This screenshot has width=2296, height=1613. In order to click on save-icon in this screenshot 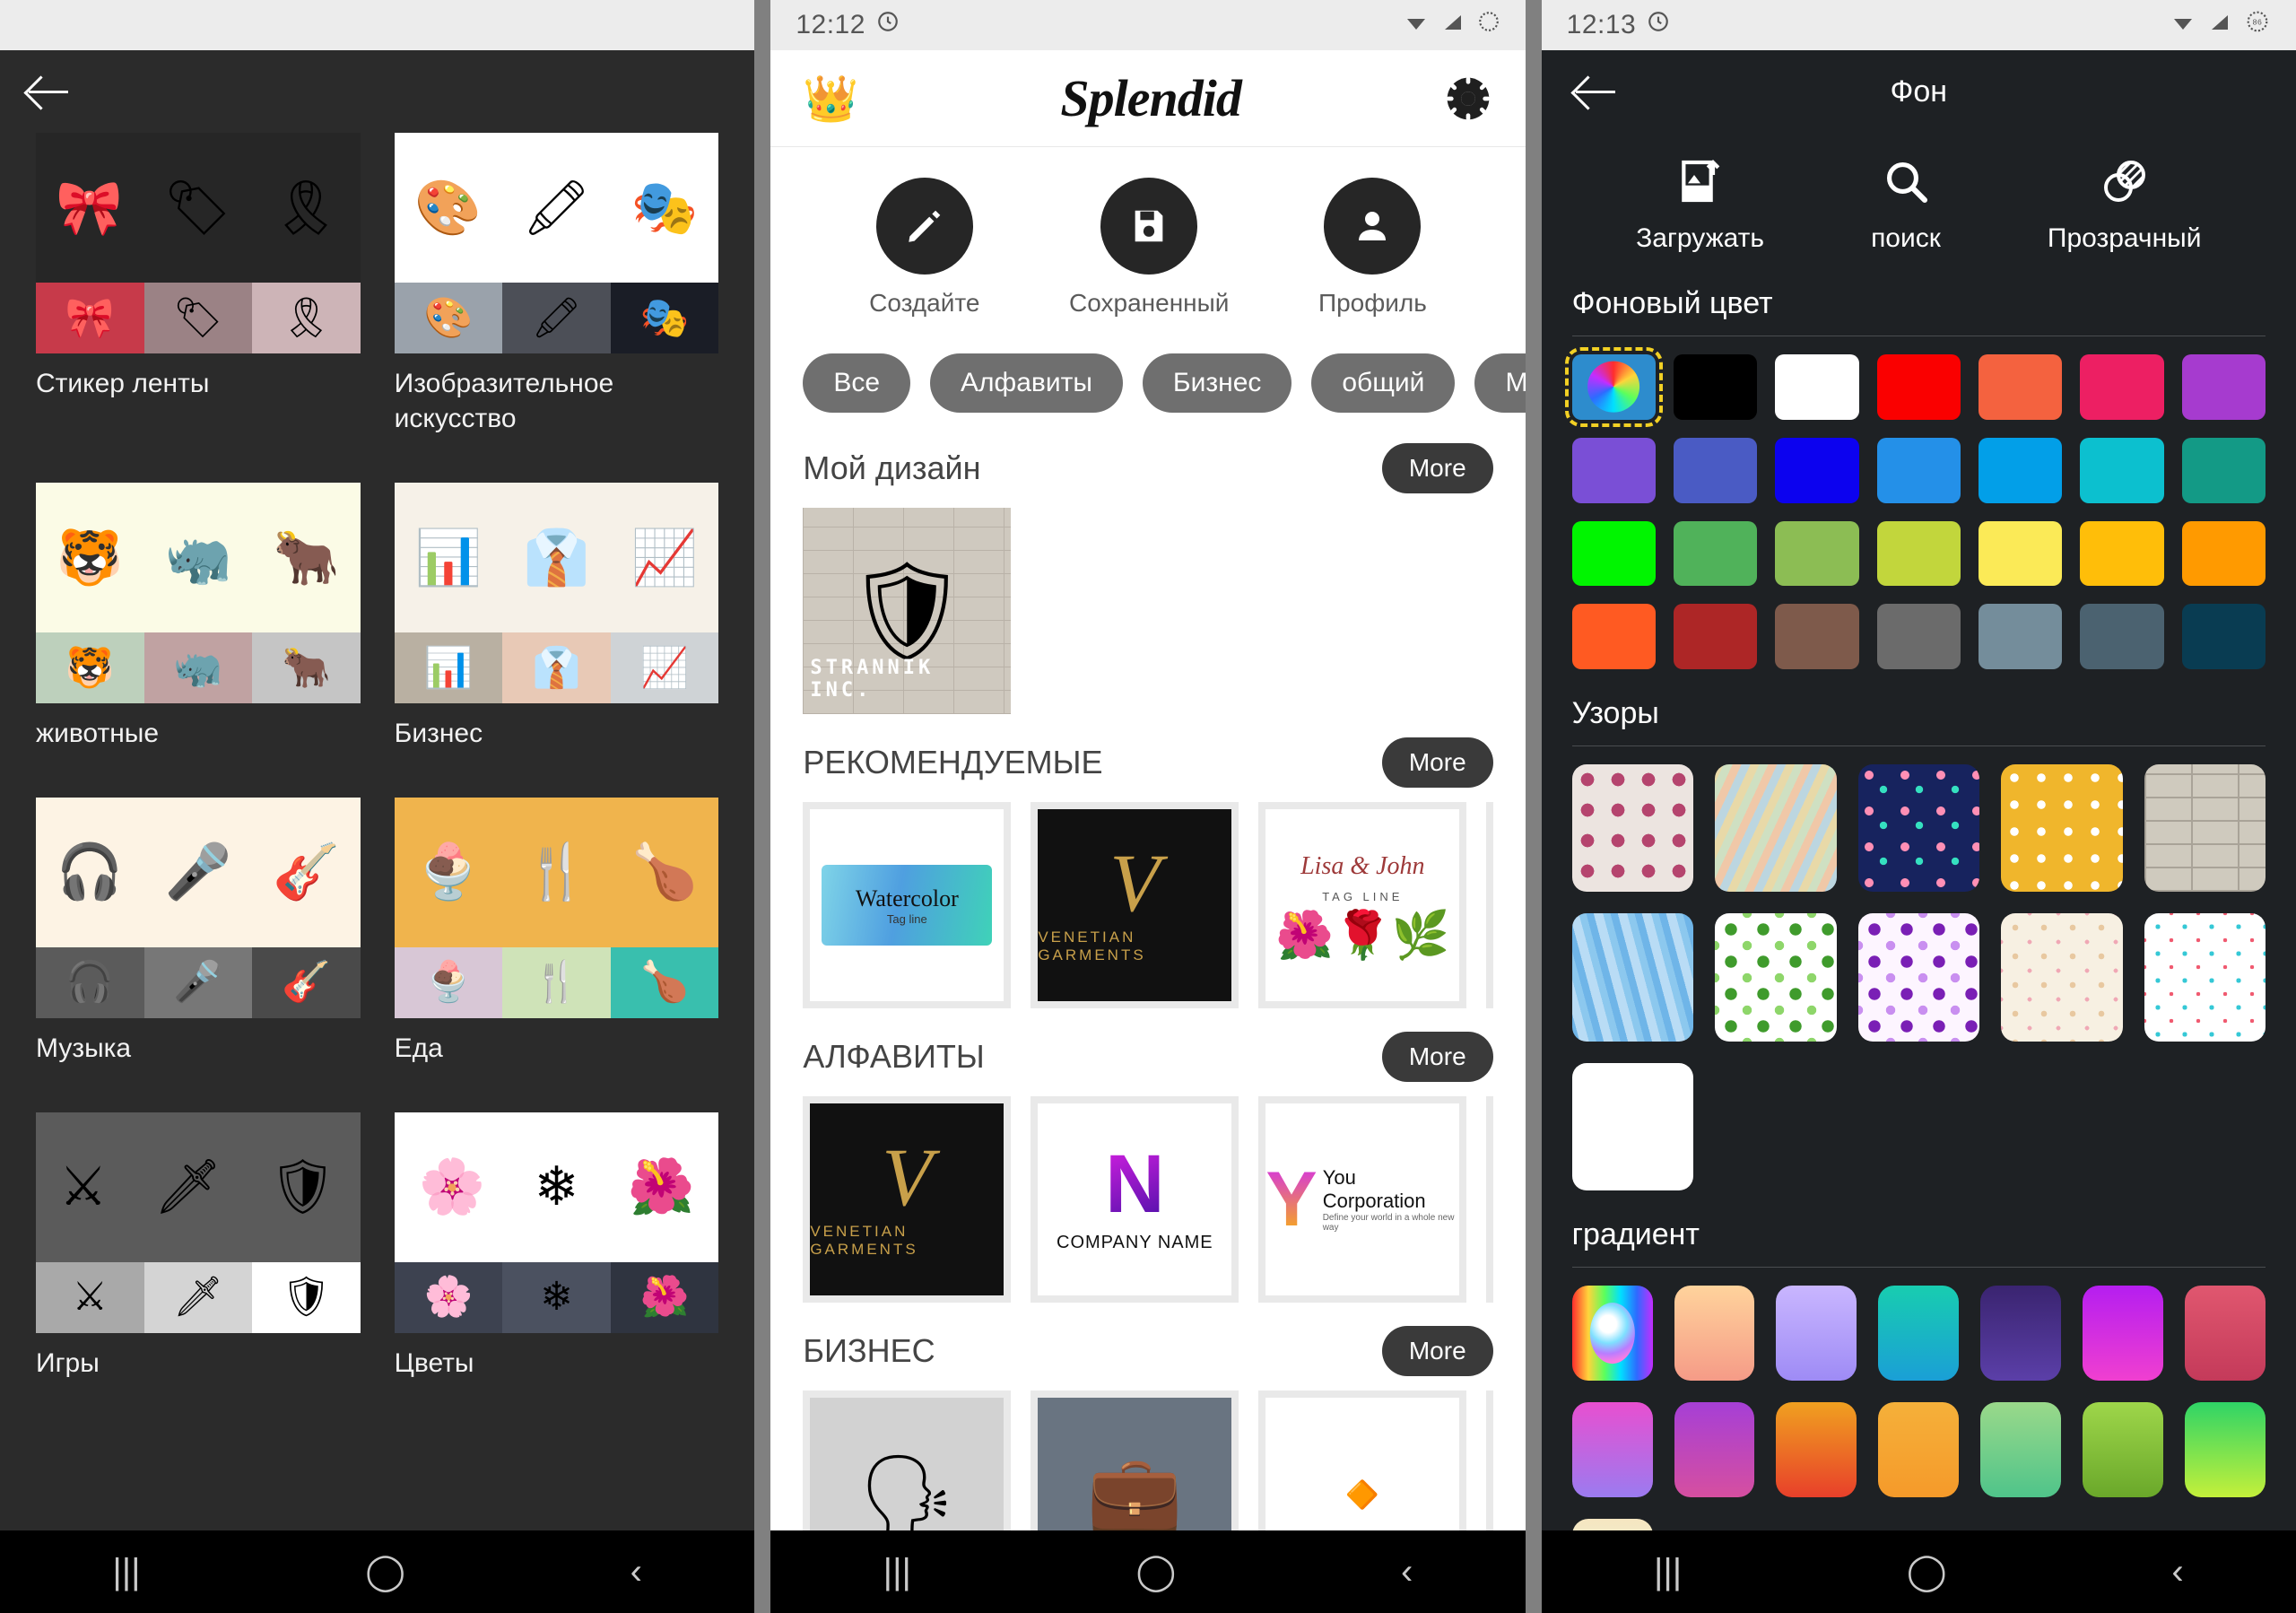, I will do `click(1149, 226)`.